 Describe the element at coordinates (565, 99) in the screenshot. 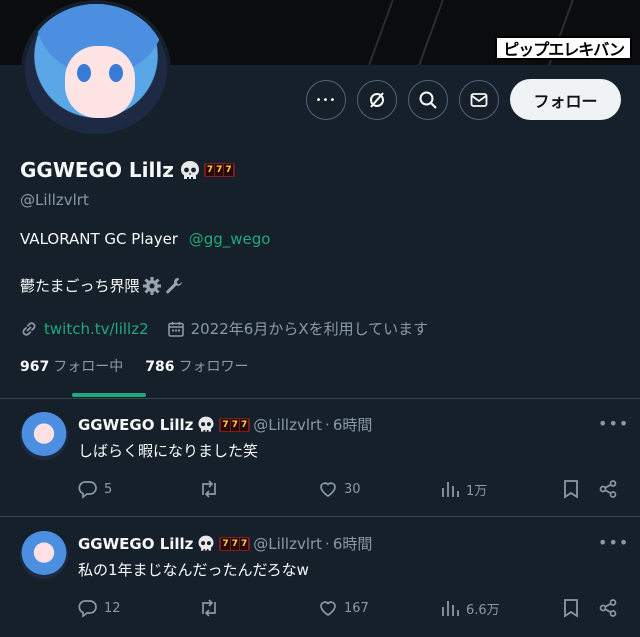

I see `follow-button: フォロー` at that location.